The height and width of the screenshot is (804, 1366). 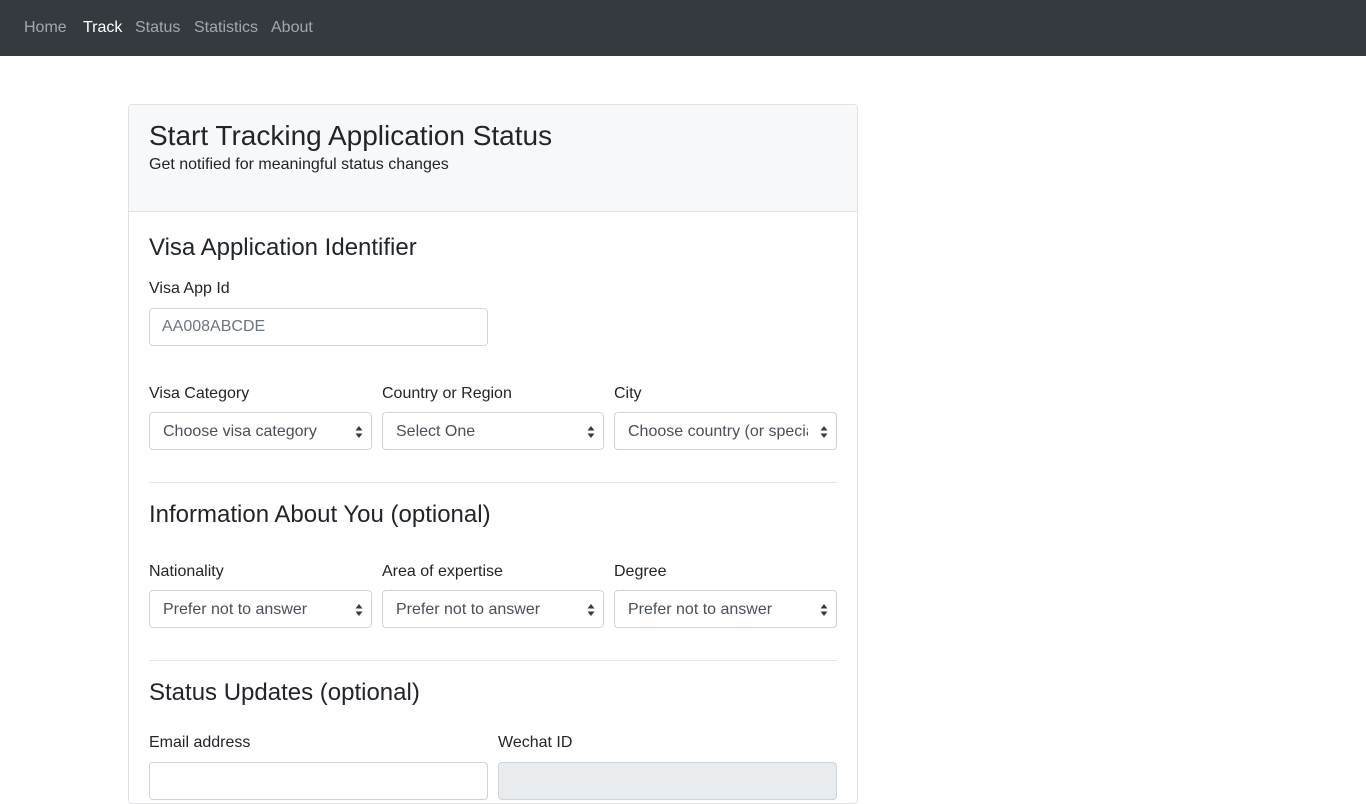 I want to click on country-region-select: Select One, so click(x=493, y=431).